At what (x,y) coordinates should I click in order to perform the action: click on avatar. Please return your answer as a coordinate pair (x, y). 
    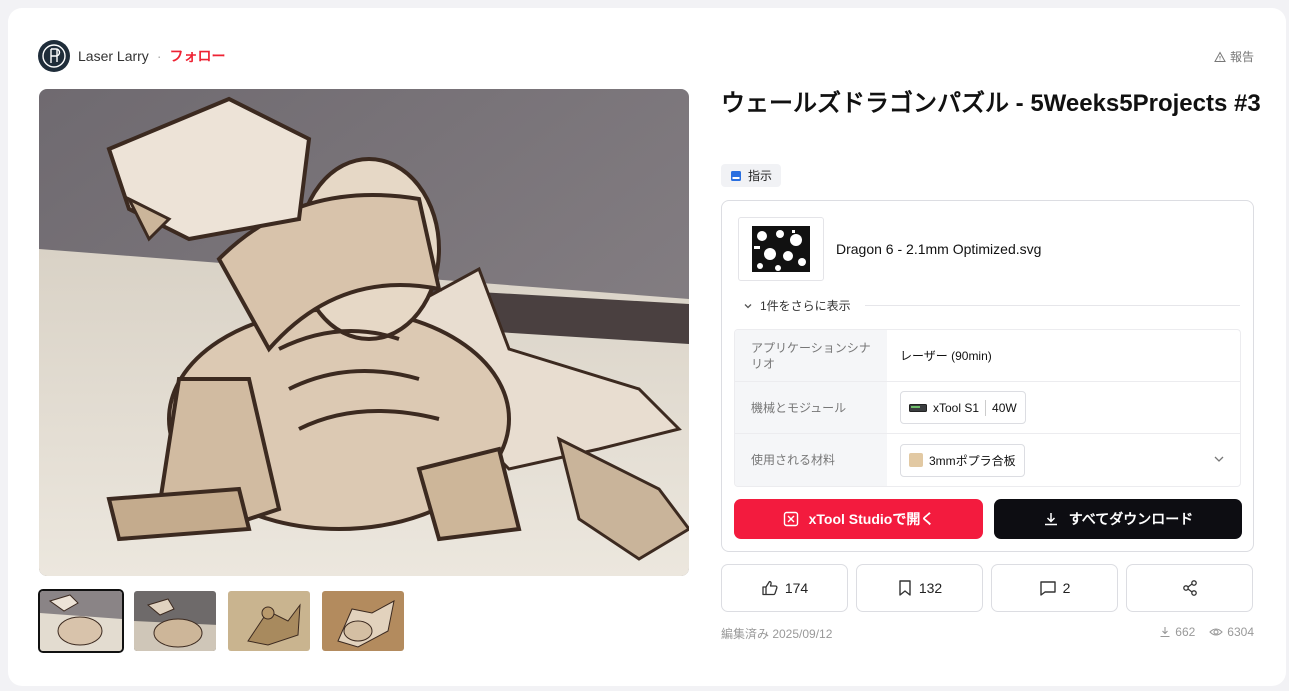
    Looking at the image, I should click on (54, 56).